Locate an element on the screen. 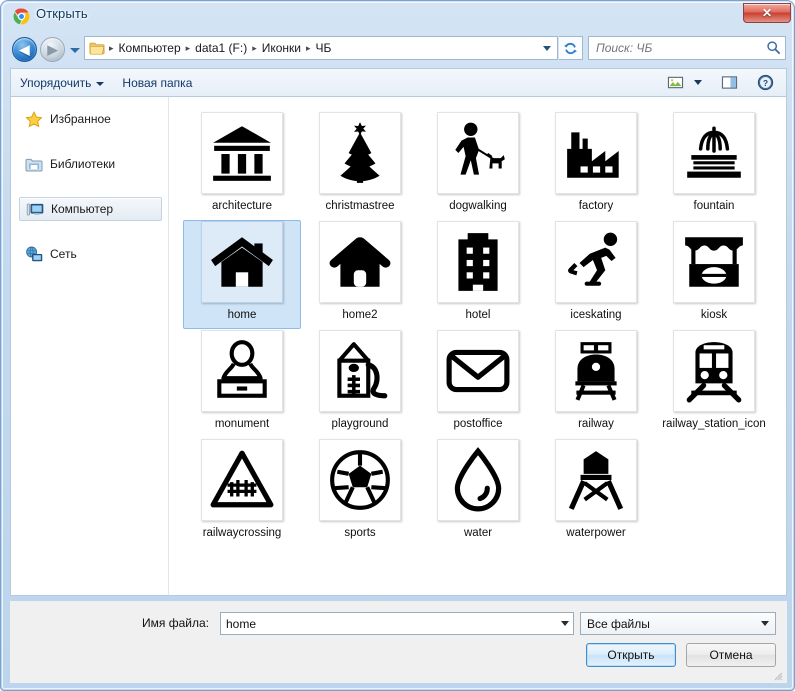  file-item-railwaycrossing: railwaycrossing is located at coordinates (242, 492).